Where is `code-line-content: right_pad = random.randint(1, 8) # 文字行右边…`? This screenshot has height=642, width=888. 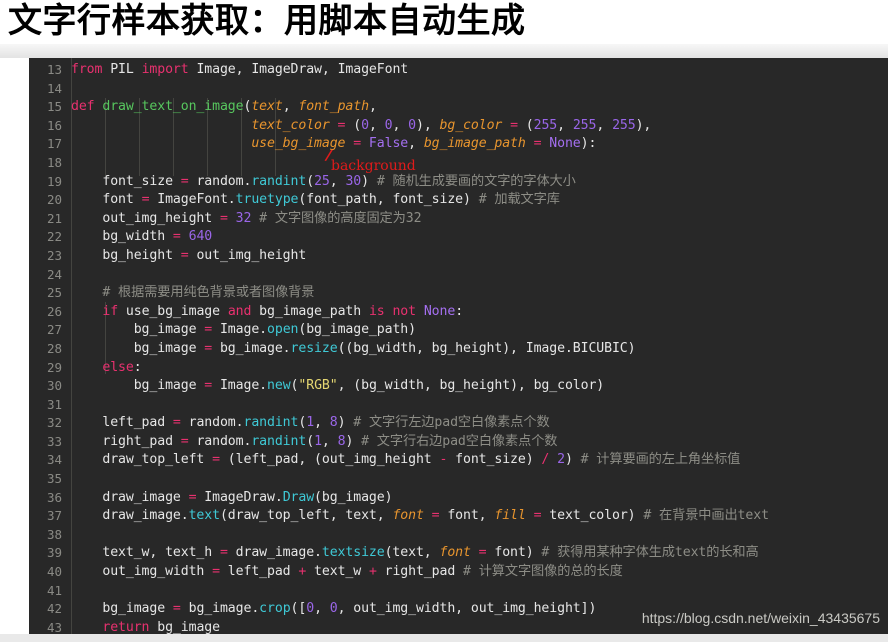 code-line-content: right_pad = random.randint(1, 8) # 文字行右边… is located at coordinates (479, 442).